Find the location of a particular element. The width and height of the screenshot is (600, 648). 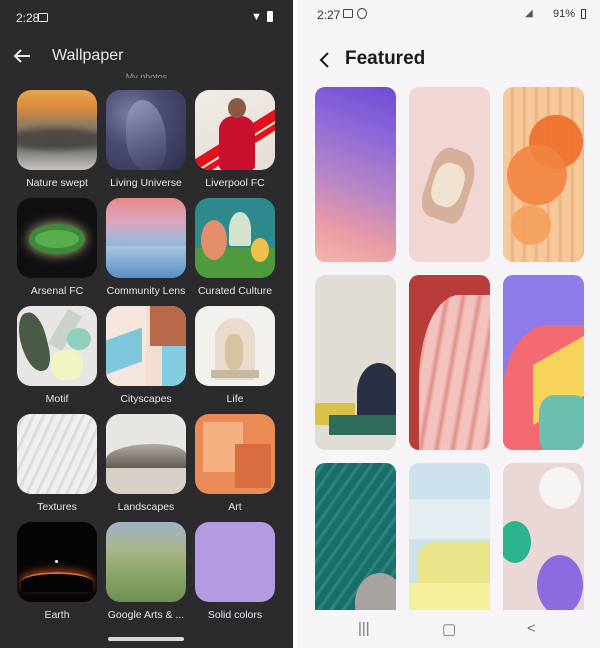

back-icon: < is located at coordinates (531, 628).